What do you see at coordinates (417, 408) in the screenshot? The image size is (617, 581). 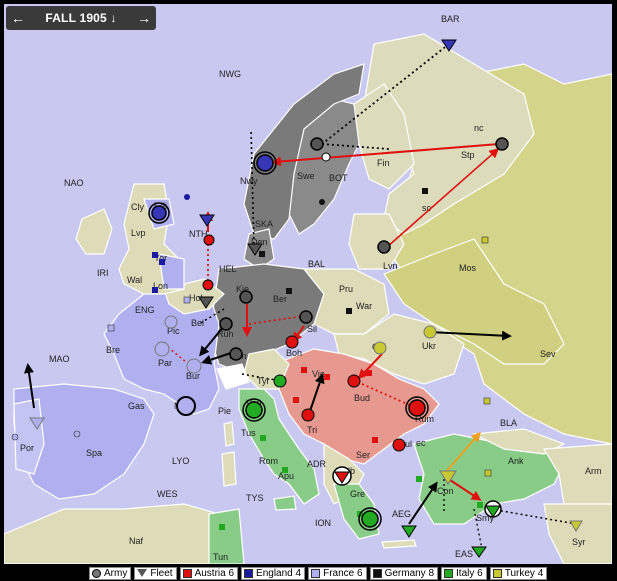 I see `unit-army-austria-rum` at bounding box center [417, 408].